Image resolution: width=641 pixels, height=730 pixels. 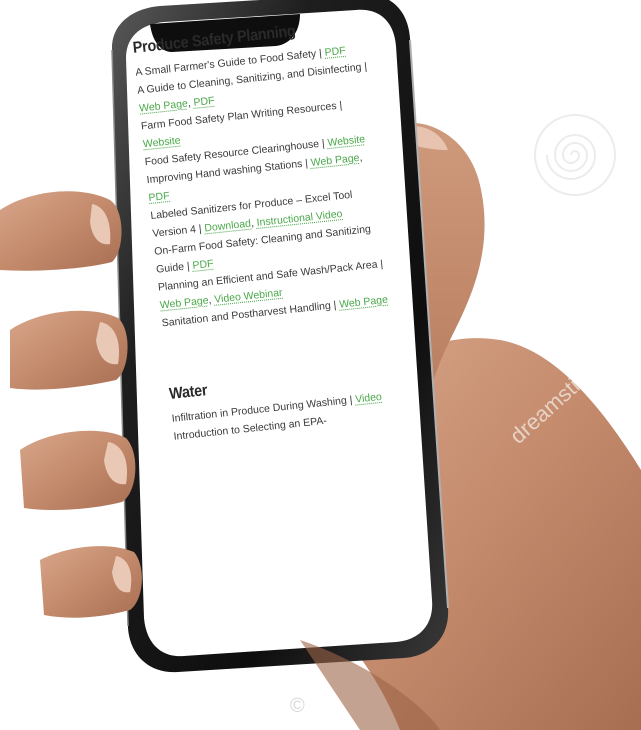 What do you see at coordinates (369, 398) in the screenshot?
I see `video-link: Video` at bounding box center [369, 398].